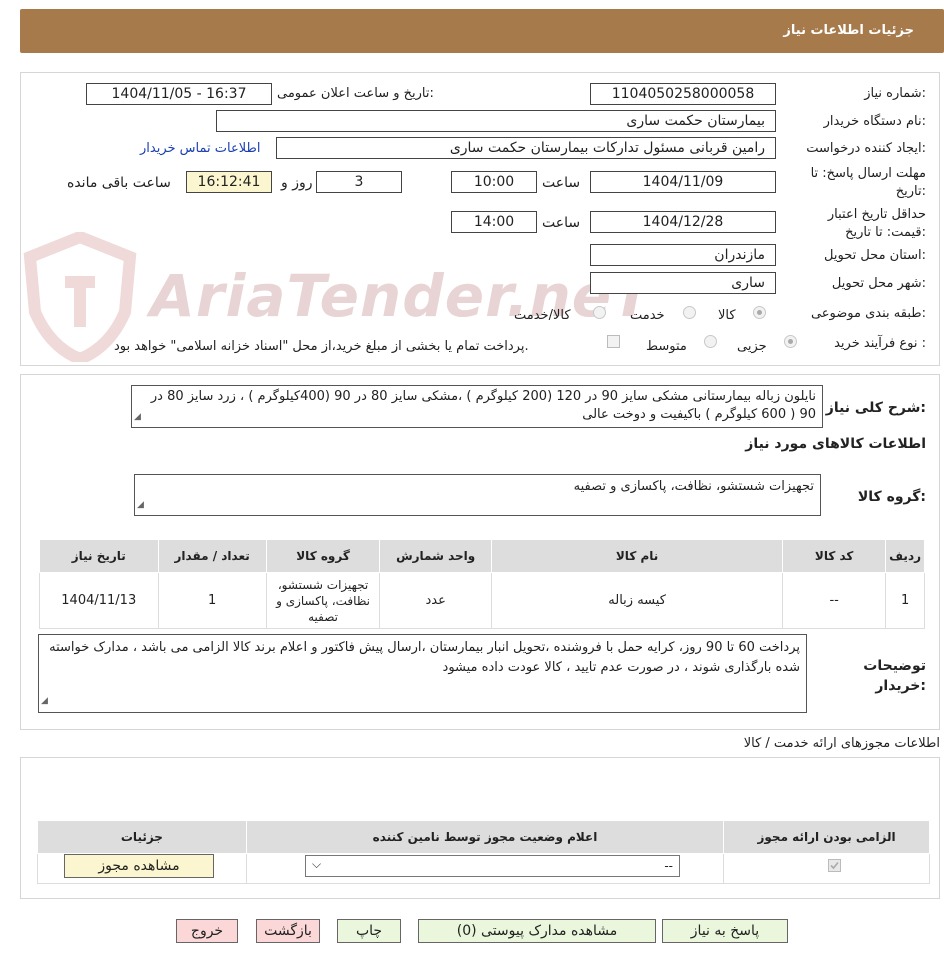 The height and width of the screenshot is (965, 944). What do you see at coordinates (683, 255) in the screenshot?
I see `province-field: مازندران` at bounding box center [683, 255].